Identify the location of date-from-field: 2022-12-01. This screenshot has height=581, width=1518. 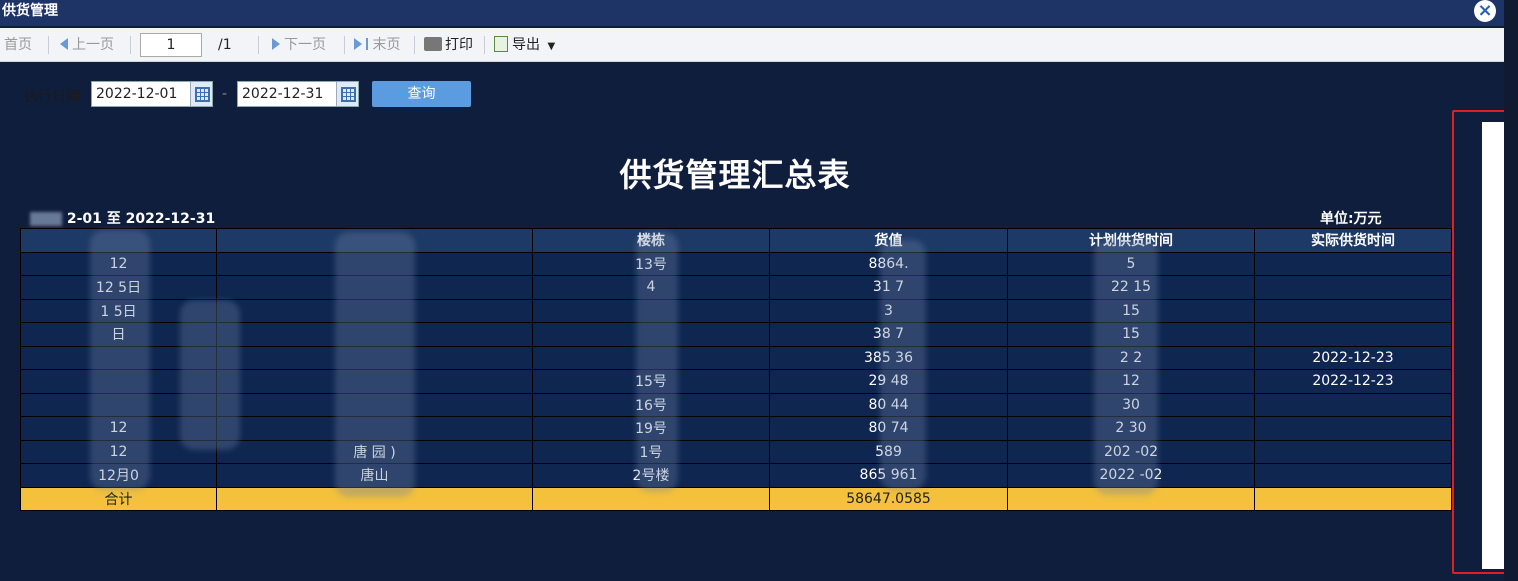
(152, 94).